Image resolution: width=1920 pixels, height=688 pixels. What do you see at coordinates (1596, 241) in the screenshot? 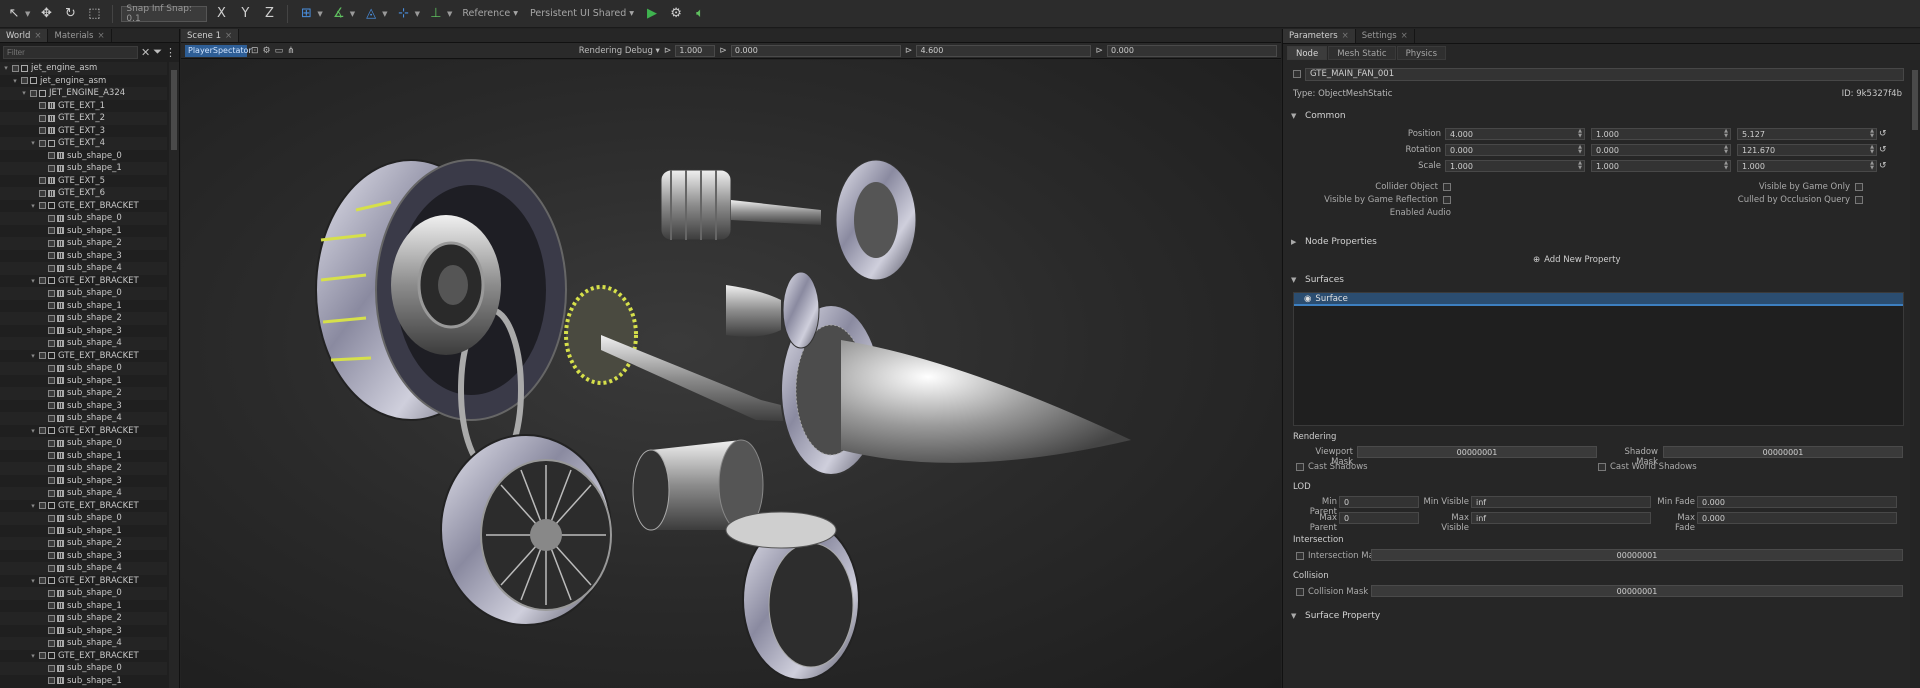
I see `section-node-properties: ▶ Node Properties` at bounding box center [1596, 241].